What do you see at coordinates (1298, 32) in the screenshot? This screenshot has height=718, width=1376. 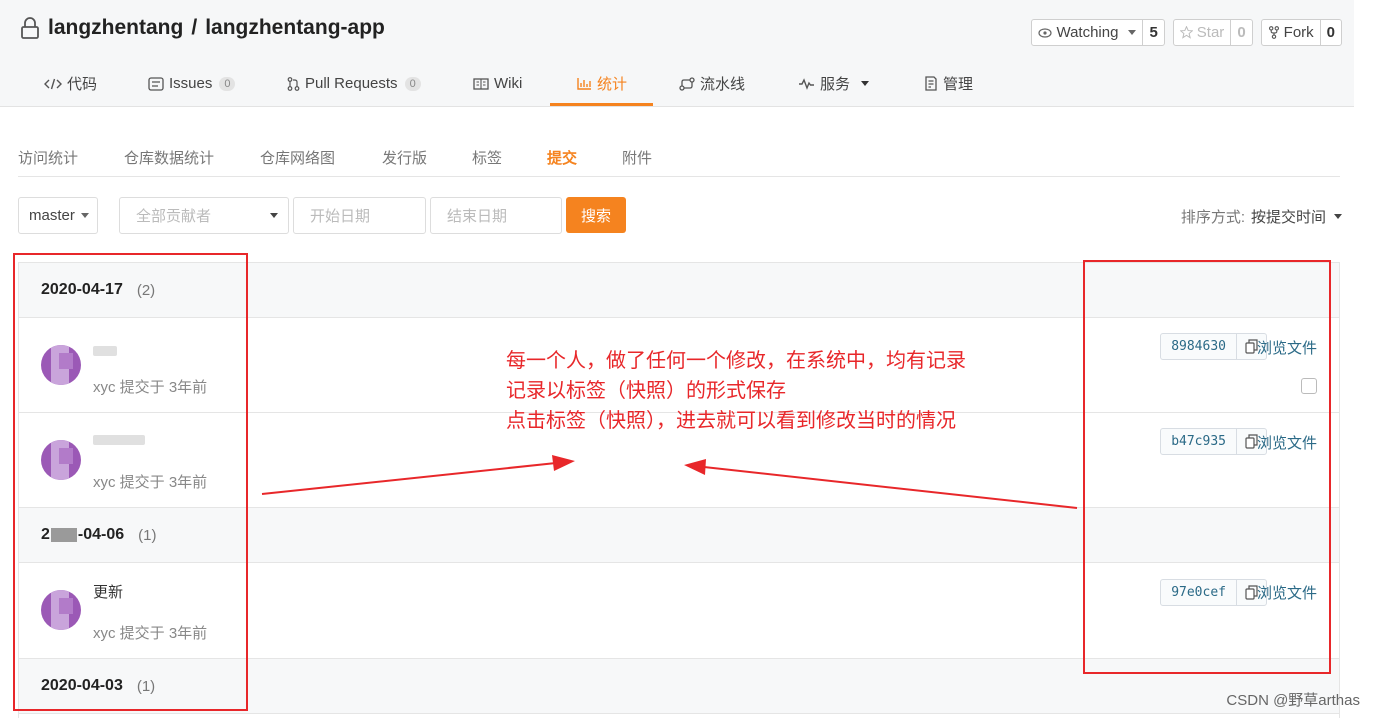 I see `fork-label: Fork` at bounding box center [1298, 32].